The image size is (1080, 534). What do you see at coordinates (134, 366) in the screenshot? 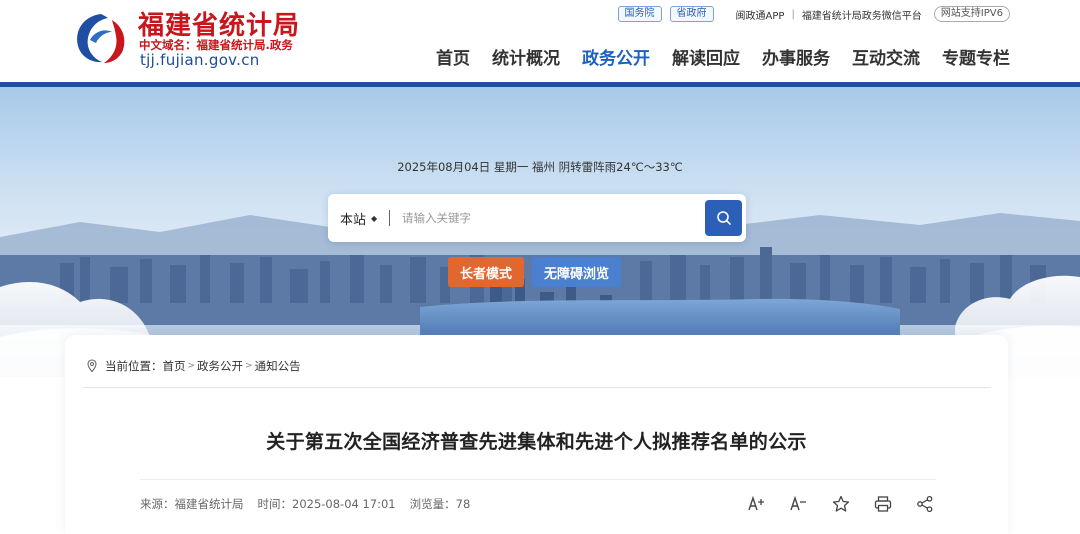
I see `breadcrumb-prefix: 当前位置：` at bounding box center [134, 366].